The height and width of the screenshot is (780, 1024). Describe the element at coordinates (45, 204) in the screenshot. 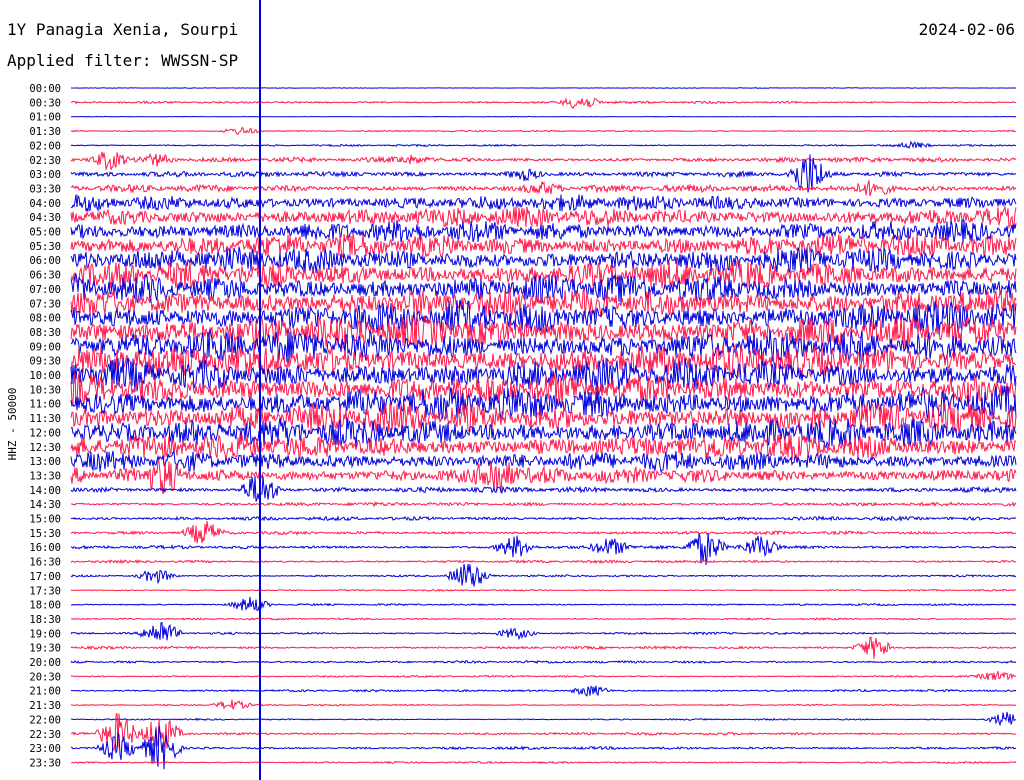

I see `time-label: 04:00` at that location.